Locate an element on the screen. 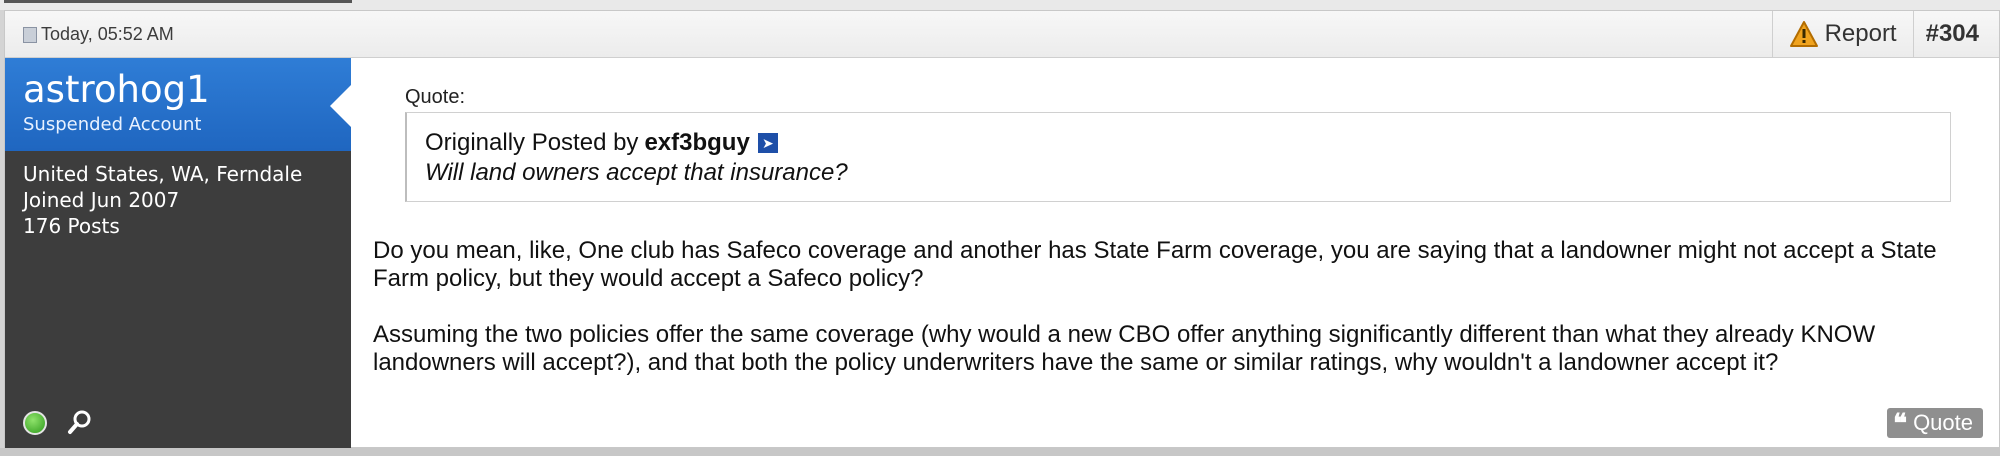 This screenshot has height=456, width=2000. quote-button-label: Quote is located at coordinates (1943, 422).